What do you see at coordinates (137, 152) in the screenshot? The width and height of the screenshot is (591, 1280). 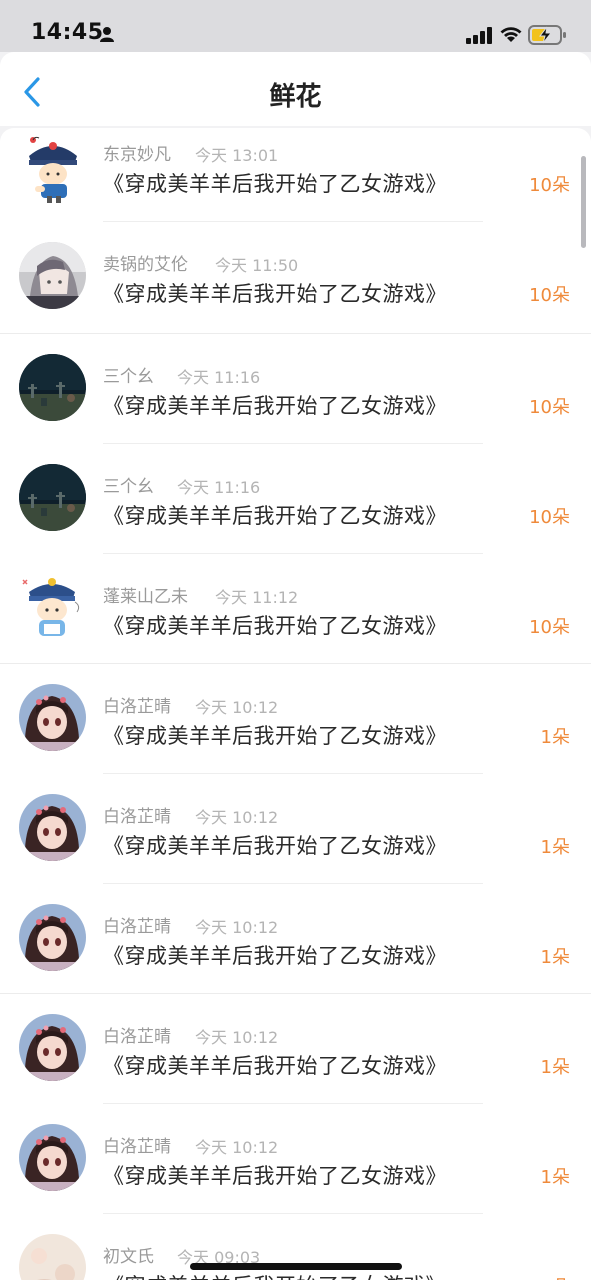 I see `username: 东京妙凡` at bounding box center [137, 152].